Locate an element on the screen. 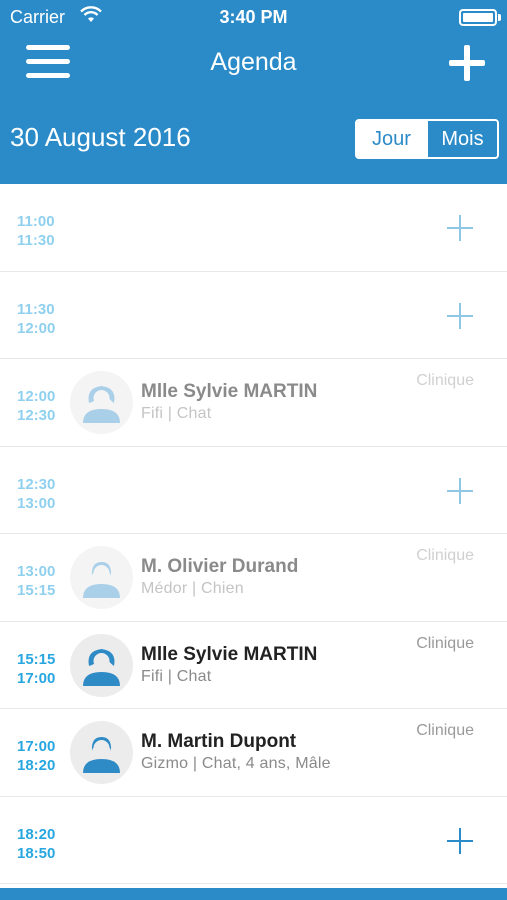 The height and width of the screenshot is (900, 507). segment-mois: Mois is located at coordinates (461, 139).